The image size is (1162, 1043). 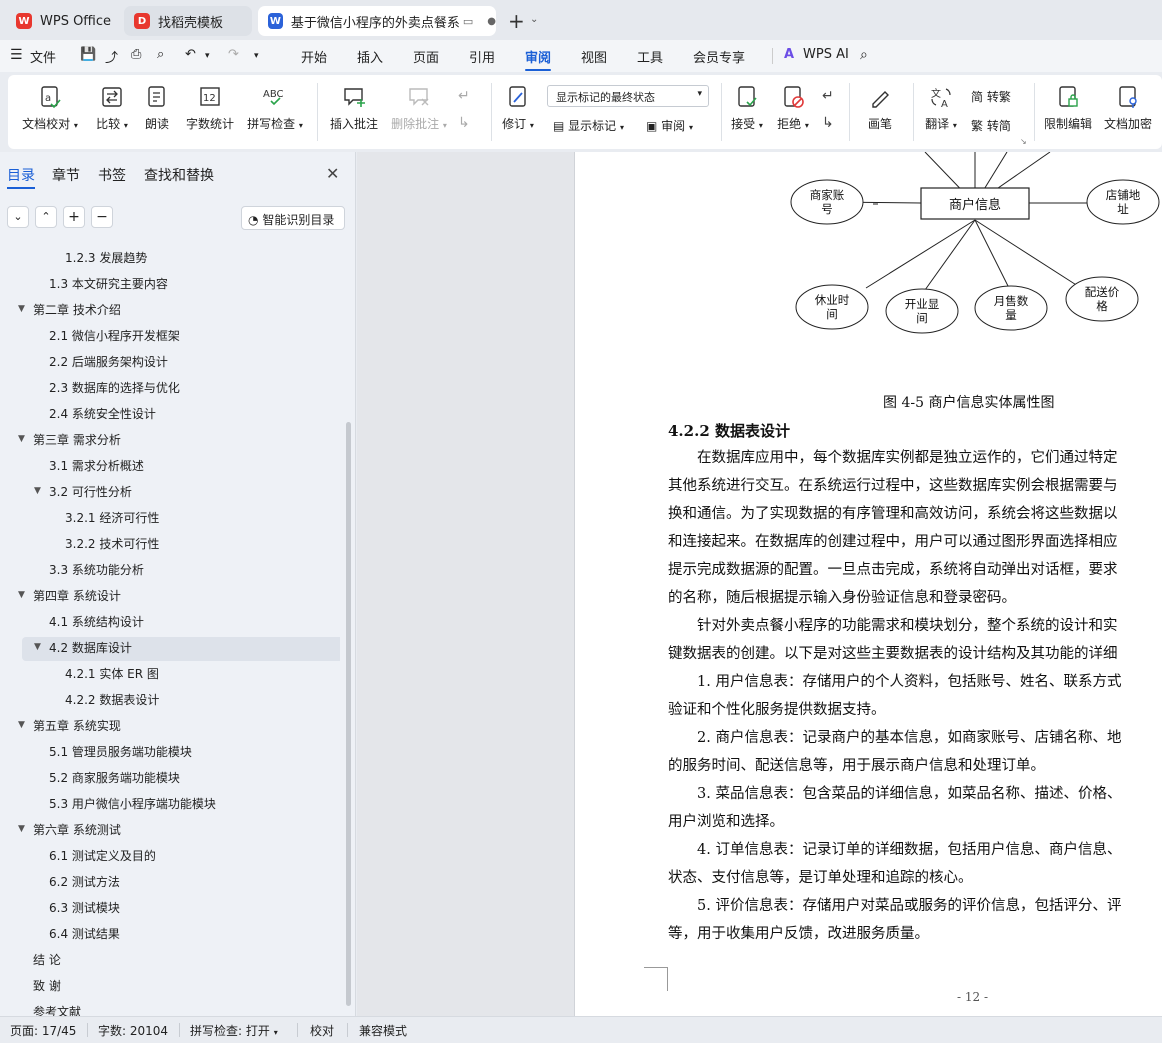 I want to click on status-words: 字数: 20104, so click(x=133, y=1030).